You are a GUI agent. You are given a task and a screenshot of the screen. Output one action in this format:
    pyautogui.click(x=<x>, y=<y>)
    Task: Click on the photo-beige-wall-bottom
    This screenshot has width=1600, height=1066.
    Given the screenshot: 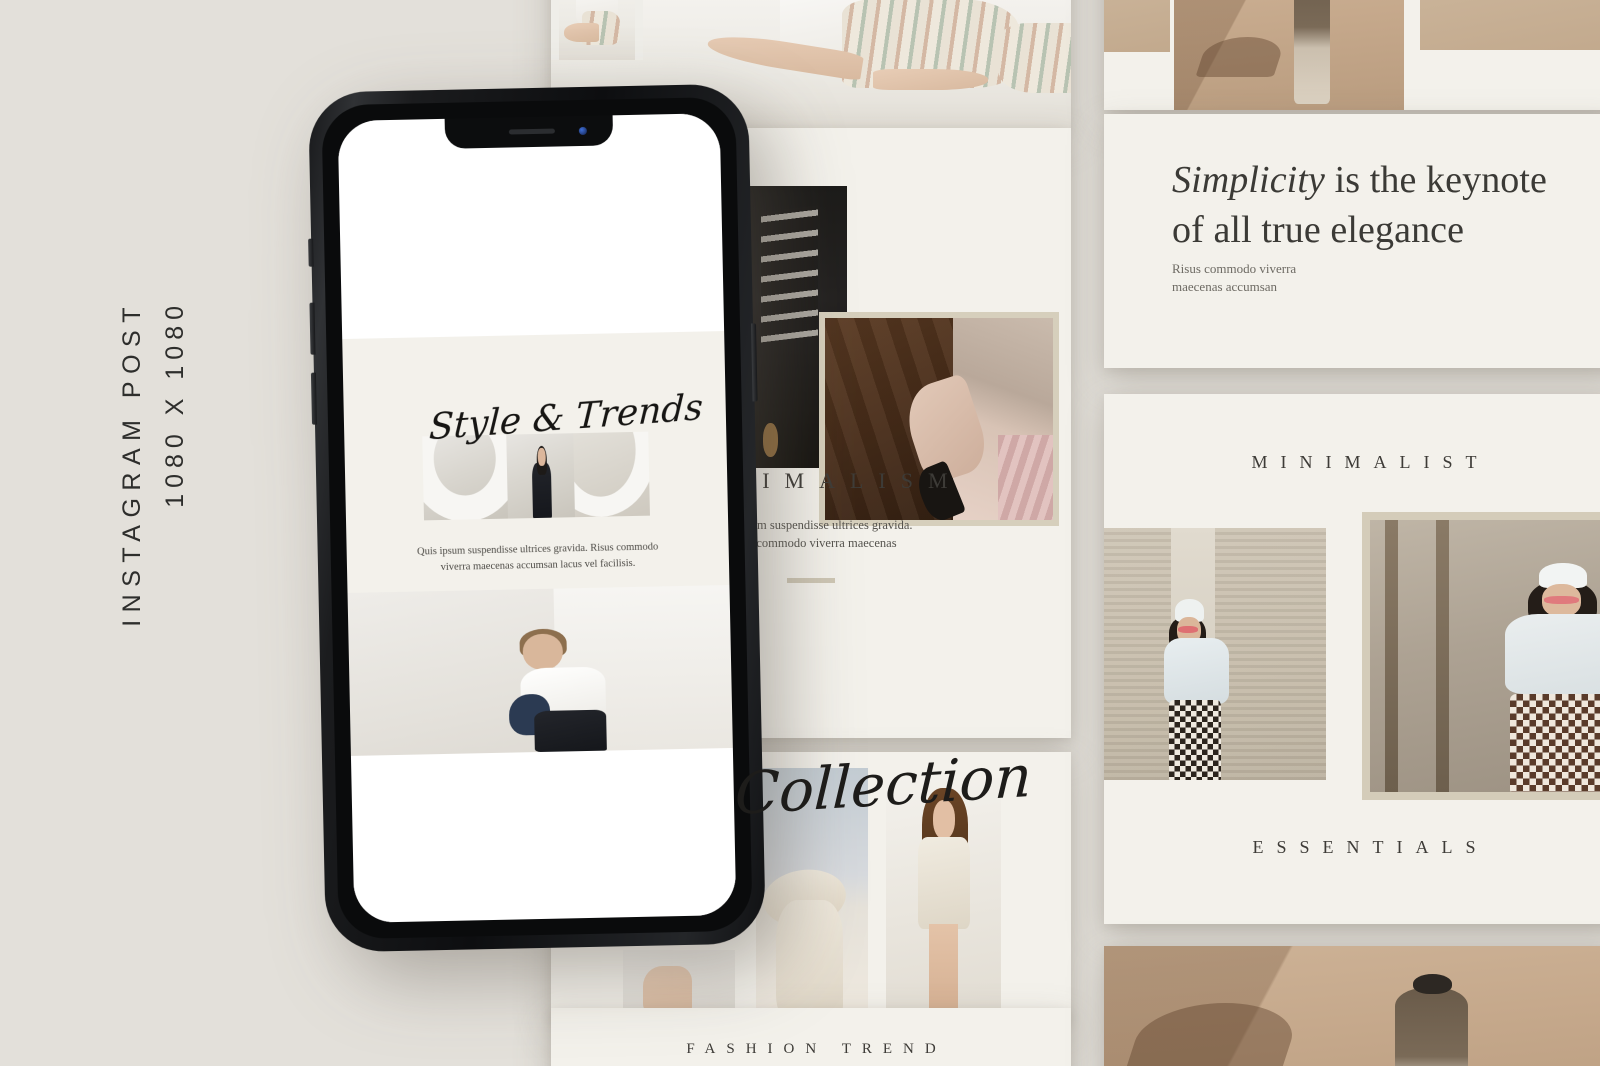 What is the action you would take?
    pyautogui.click(x=1352, y=1006)
    